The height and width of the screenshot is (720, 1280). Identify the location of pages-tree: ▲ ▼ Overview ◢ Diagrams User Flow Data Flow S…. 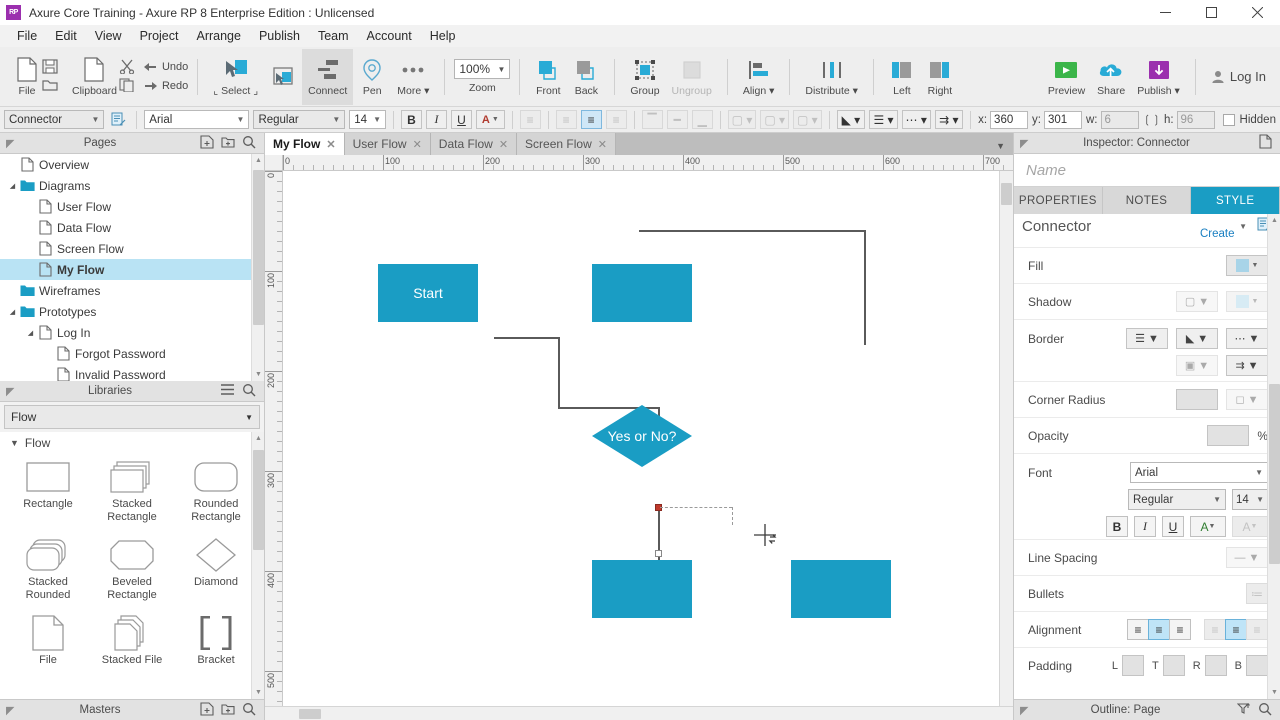
(132, 267).